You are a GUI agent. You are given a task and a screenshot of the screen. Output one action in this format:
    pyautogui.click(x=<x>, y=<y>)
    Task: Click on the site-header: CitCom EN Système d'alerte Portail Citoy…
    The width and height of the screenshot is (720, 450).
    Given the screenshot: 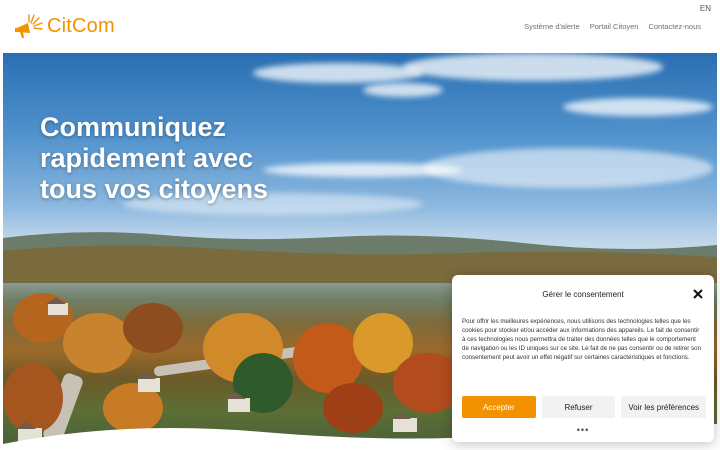 What is the action you would take?
    pyautogui.click(x=360, y=26)
    